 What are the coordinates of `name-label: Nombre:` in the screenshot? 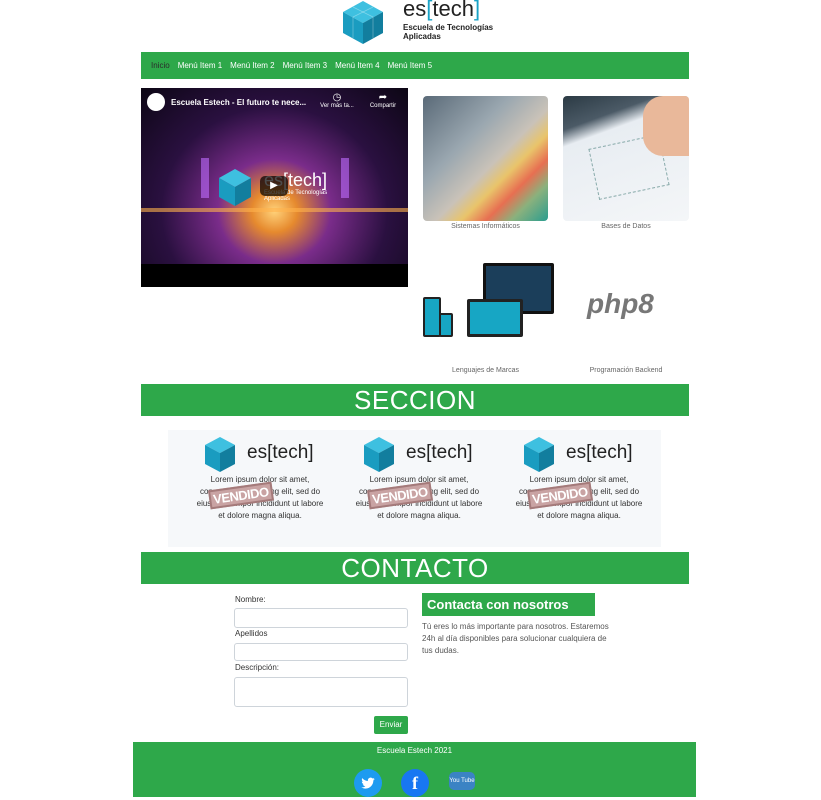 It's located at (250, 599).